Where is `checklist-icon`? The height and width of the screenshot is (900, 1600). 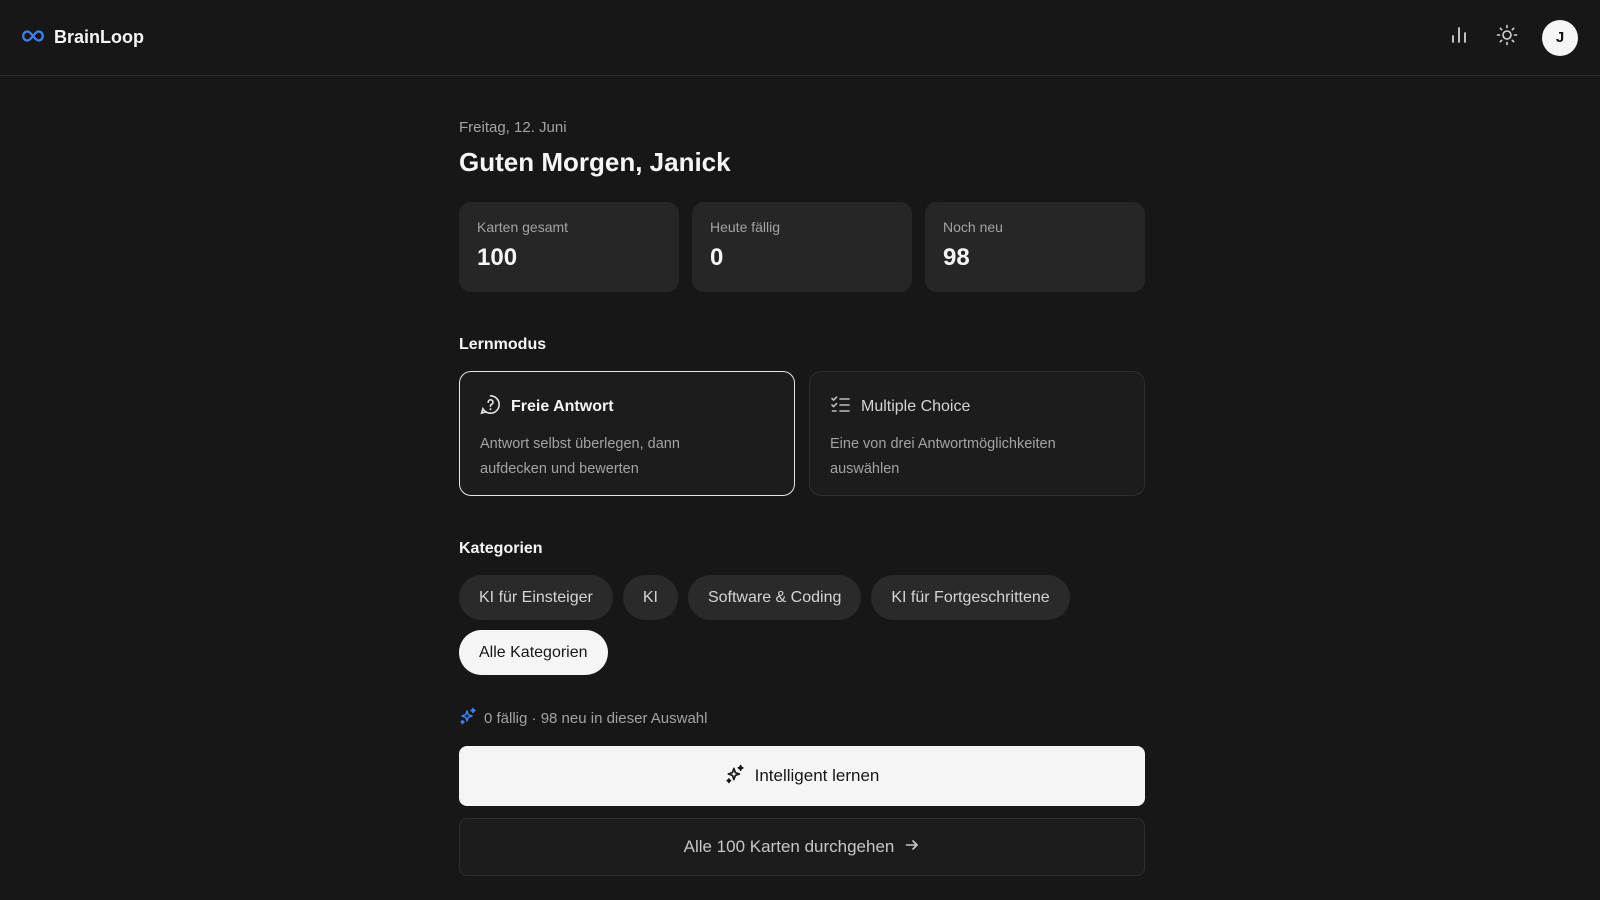 checklist-icon is located at coordinates (840, 407).